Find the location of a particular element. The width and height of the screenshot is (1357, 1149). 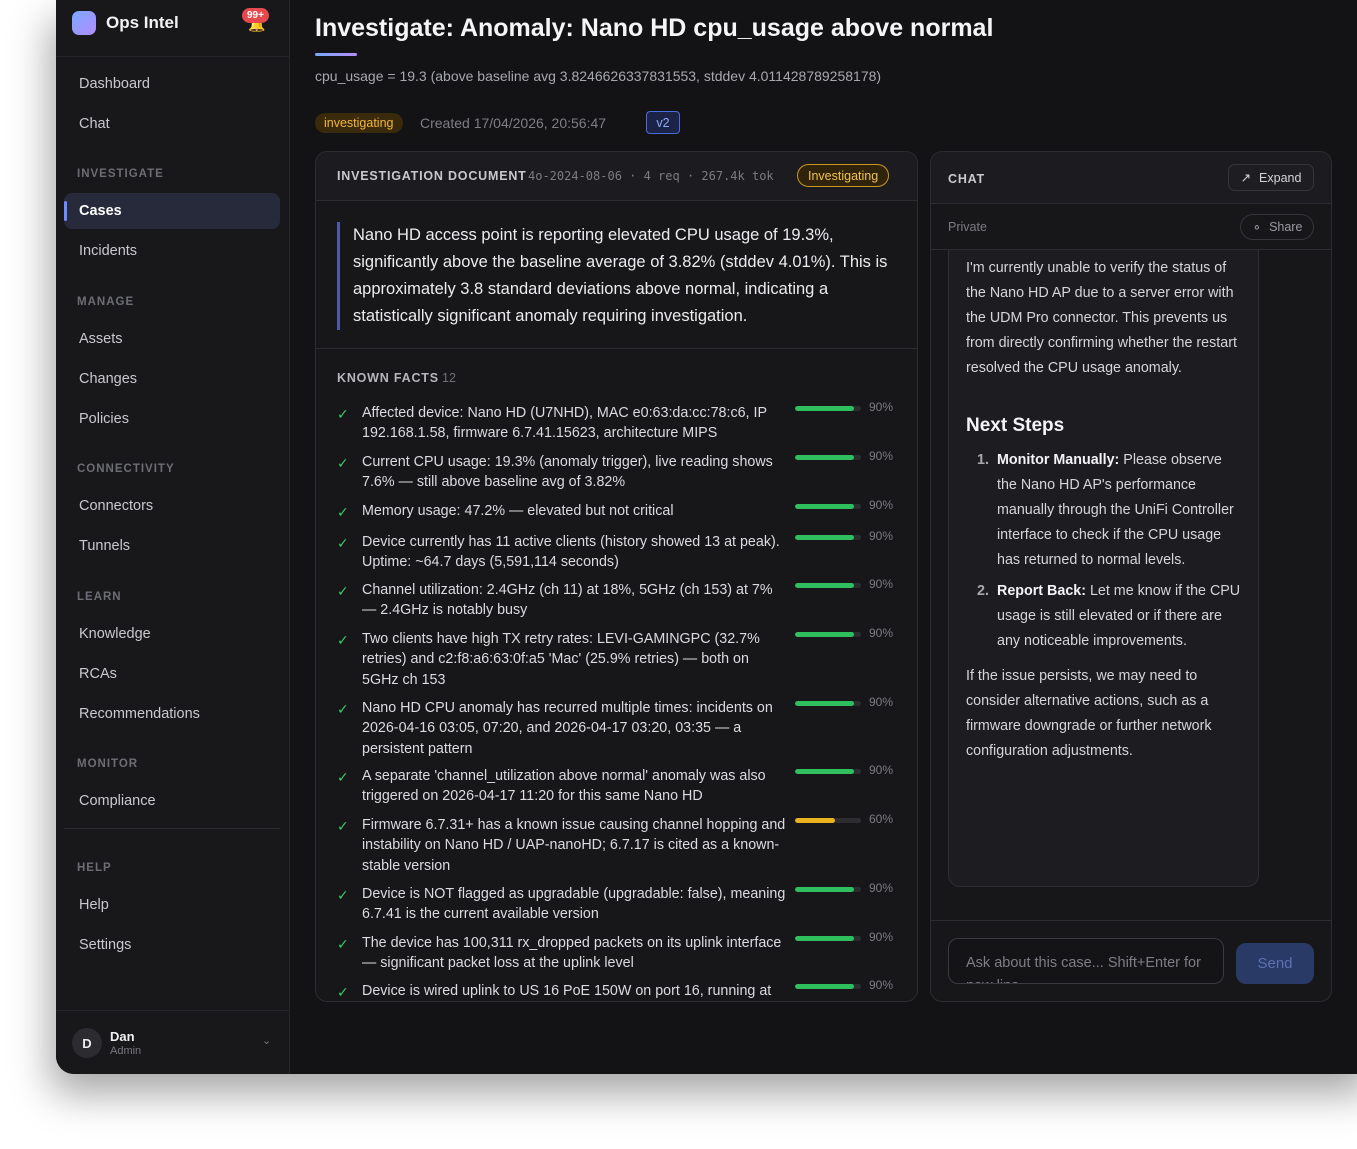

sidebar-item-cases: Cases is located at coordinates (172, 211).